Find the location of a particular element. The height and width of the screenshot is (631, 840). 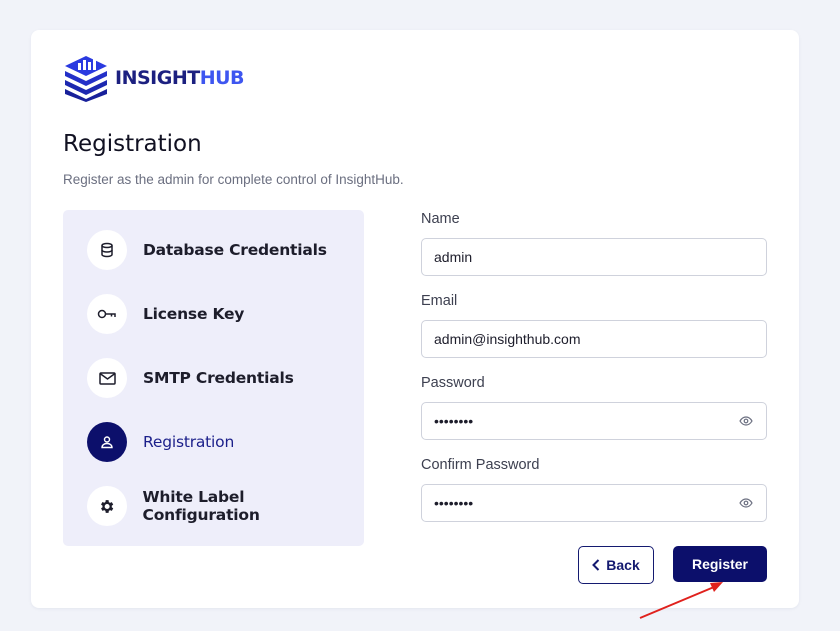

step-registration: Registration is located at coordinates (160, 442).